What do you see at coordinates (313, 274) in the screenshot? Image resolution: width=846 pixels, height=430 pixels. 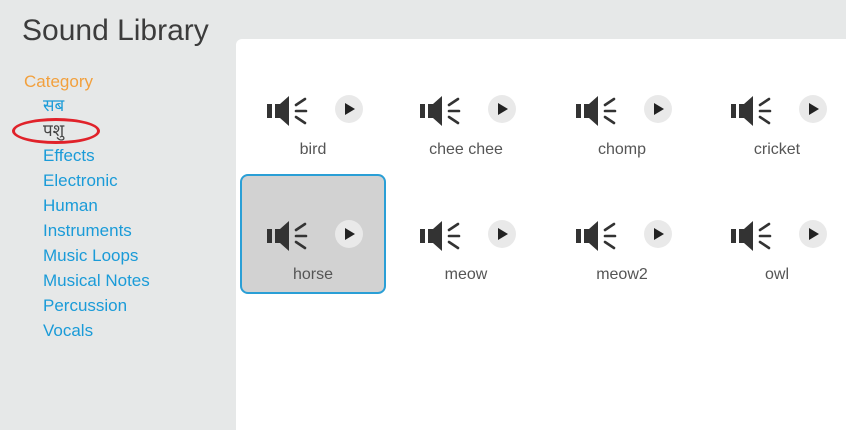 I see `sound-label: horse` at bounding box center [313, 274].